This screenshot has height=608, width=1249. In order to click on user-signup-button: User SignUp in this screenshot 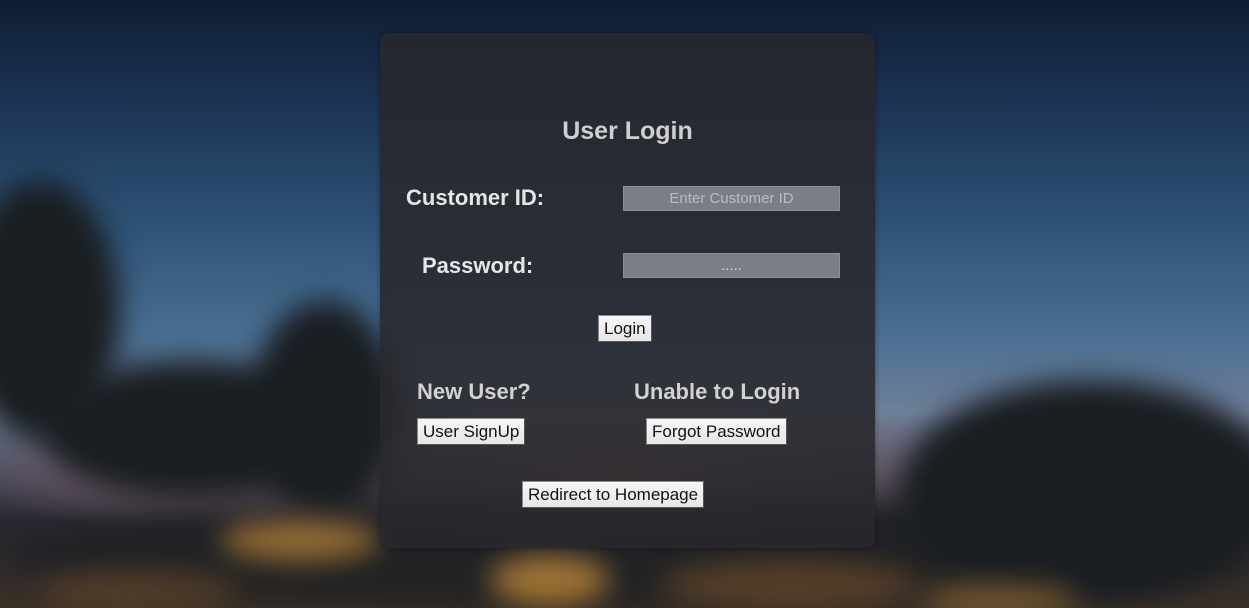, I will do `click(471, 431)`.